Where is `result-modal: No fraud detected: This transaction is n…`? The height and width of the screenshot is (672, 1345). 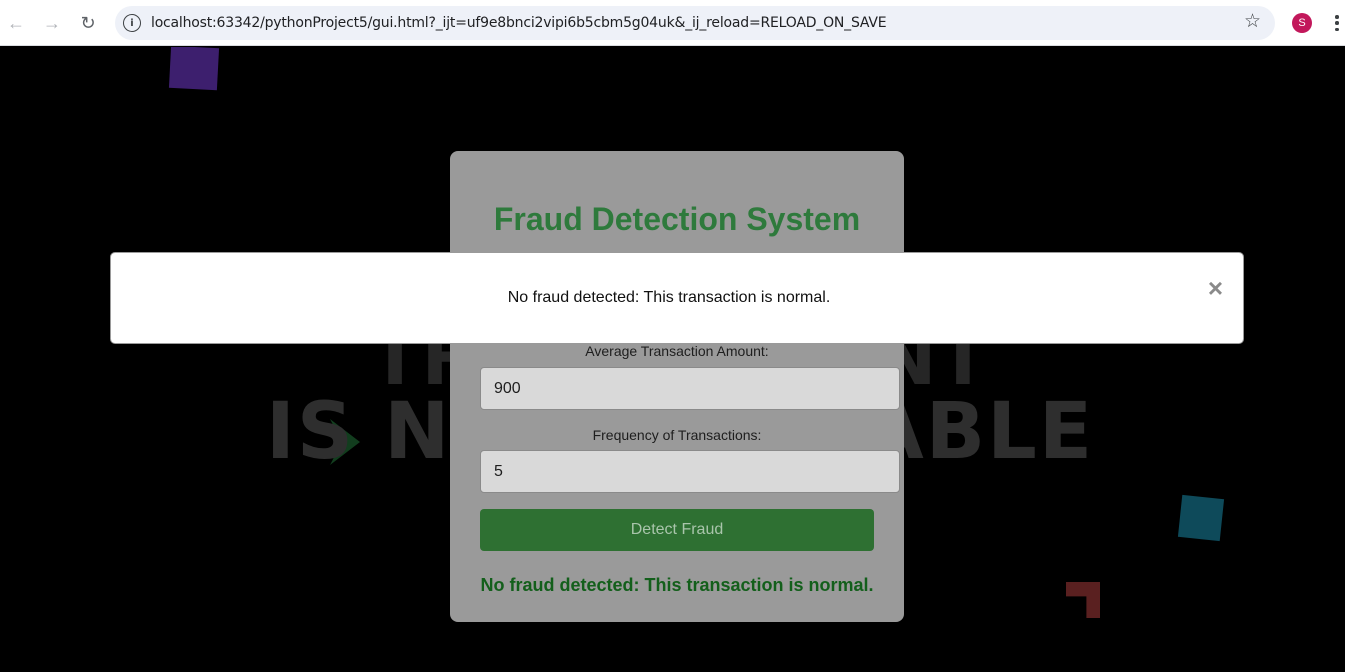 result-modal: No fraud detected: This transaction is n… is located at coordinates (677, 298).